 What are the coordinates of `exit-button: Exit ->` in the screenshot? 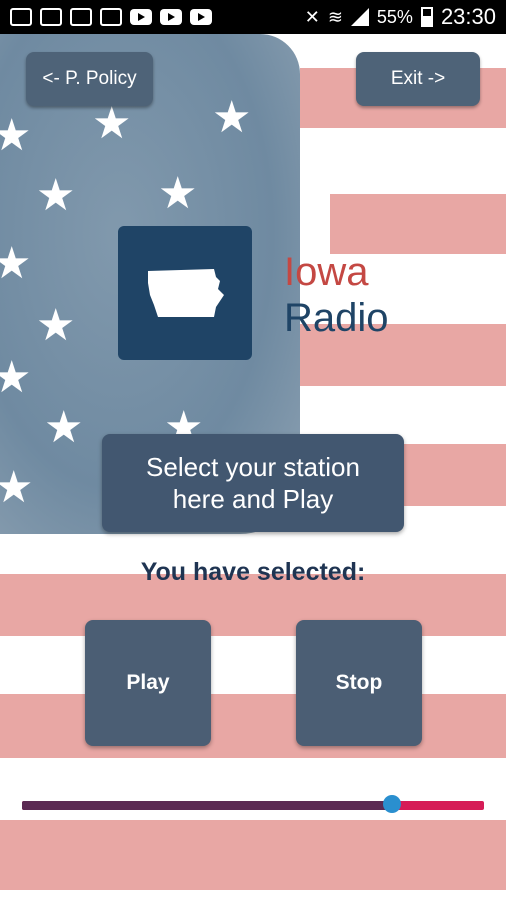 It's located at (418, 79).